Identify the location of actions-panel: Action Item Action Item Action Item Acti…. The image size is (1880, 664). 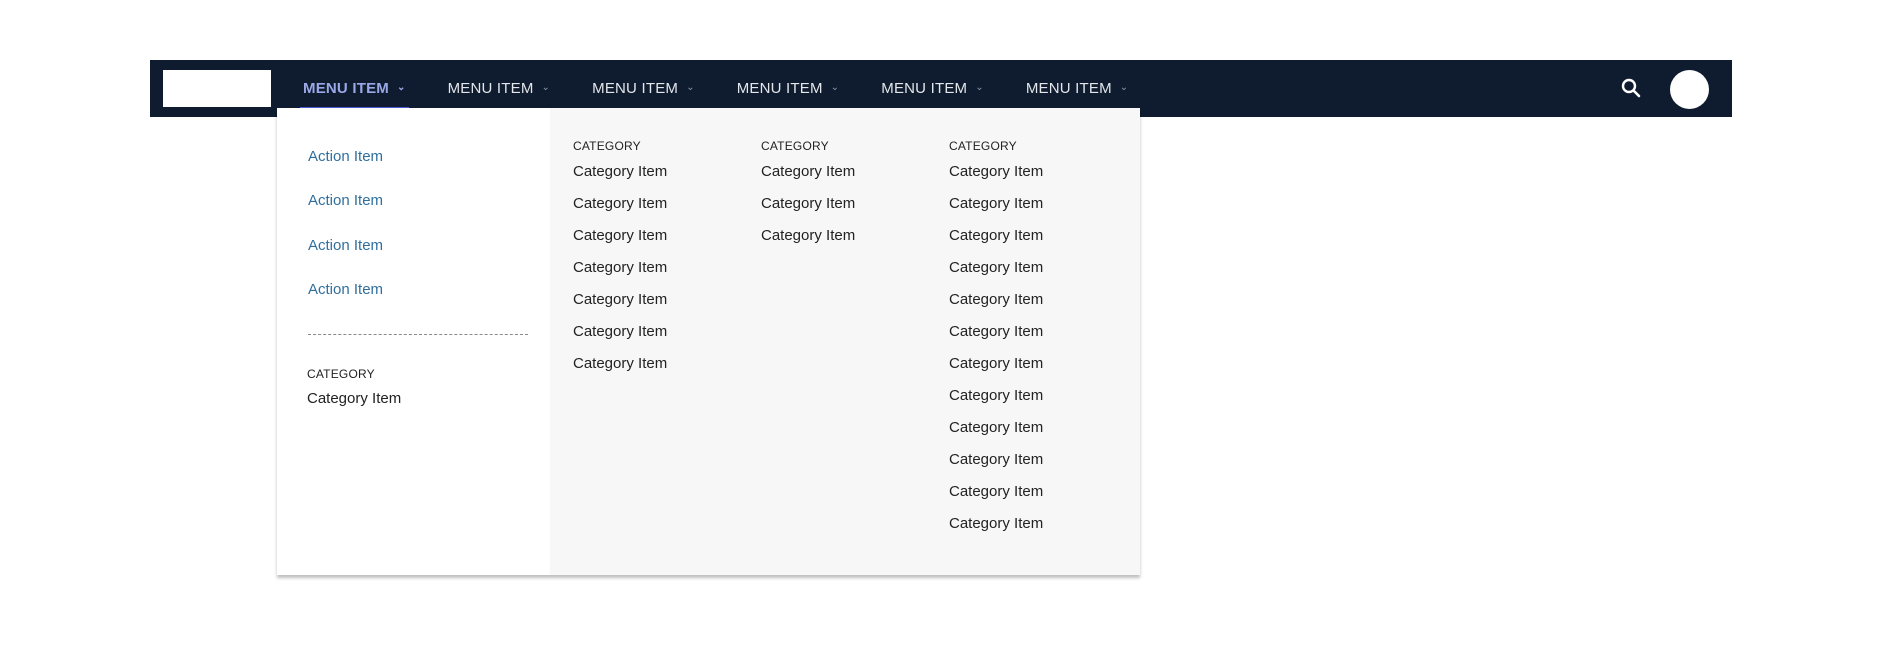
(413, 341).